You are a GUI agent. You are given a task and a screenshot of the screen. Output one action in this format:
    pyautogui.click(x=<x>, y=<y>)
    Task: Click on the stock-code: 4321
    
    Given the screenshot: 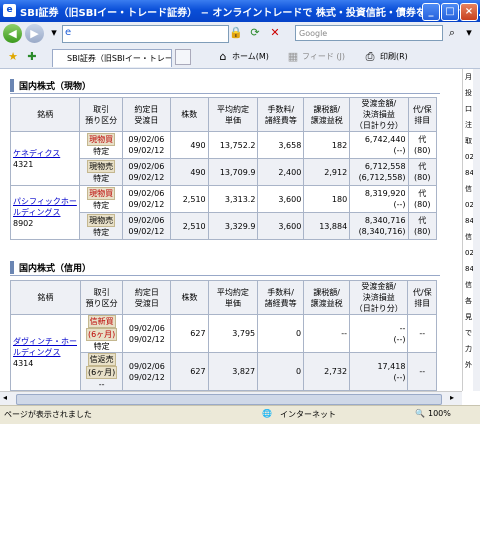 What is the action you would take?
    pyautogui.click(x=23, y=164)
    